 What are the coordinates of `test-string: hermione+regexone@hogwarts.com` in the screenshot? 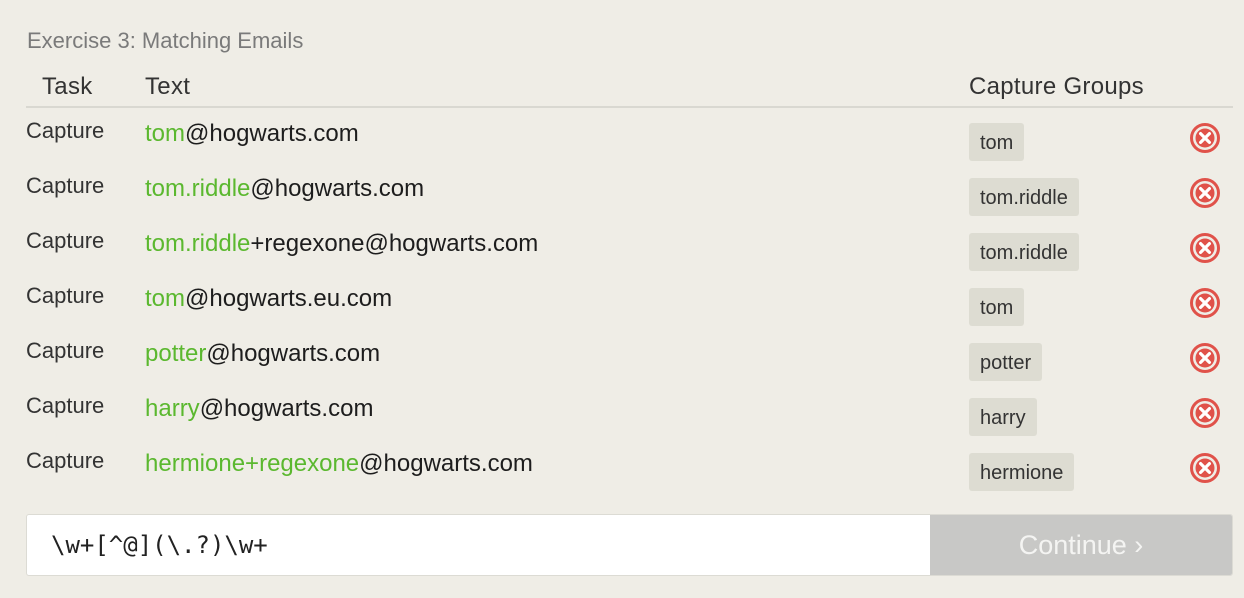 It's located at (339, 464).